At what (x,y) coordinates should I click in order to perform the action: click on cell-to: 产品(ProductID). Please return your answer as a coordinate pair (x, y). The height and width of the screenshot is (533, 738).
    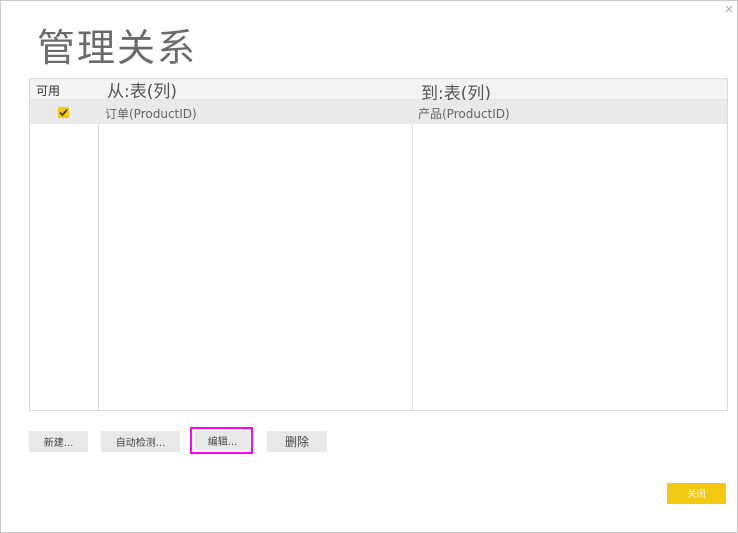
    Looking at the image, I should click on (464, 114).